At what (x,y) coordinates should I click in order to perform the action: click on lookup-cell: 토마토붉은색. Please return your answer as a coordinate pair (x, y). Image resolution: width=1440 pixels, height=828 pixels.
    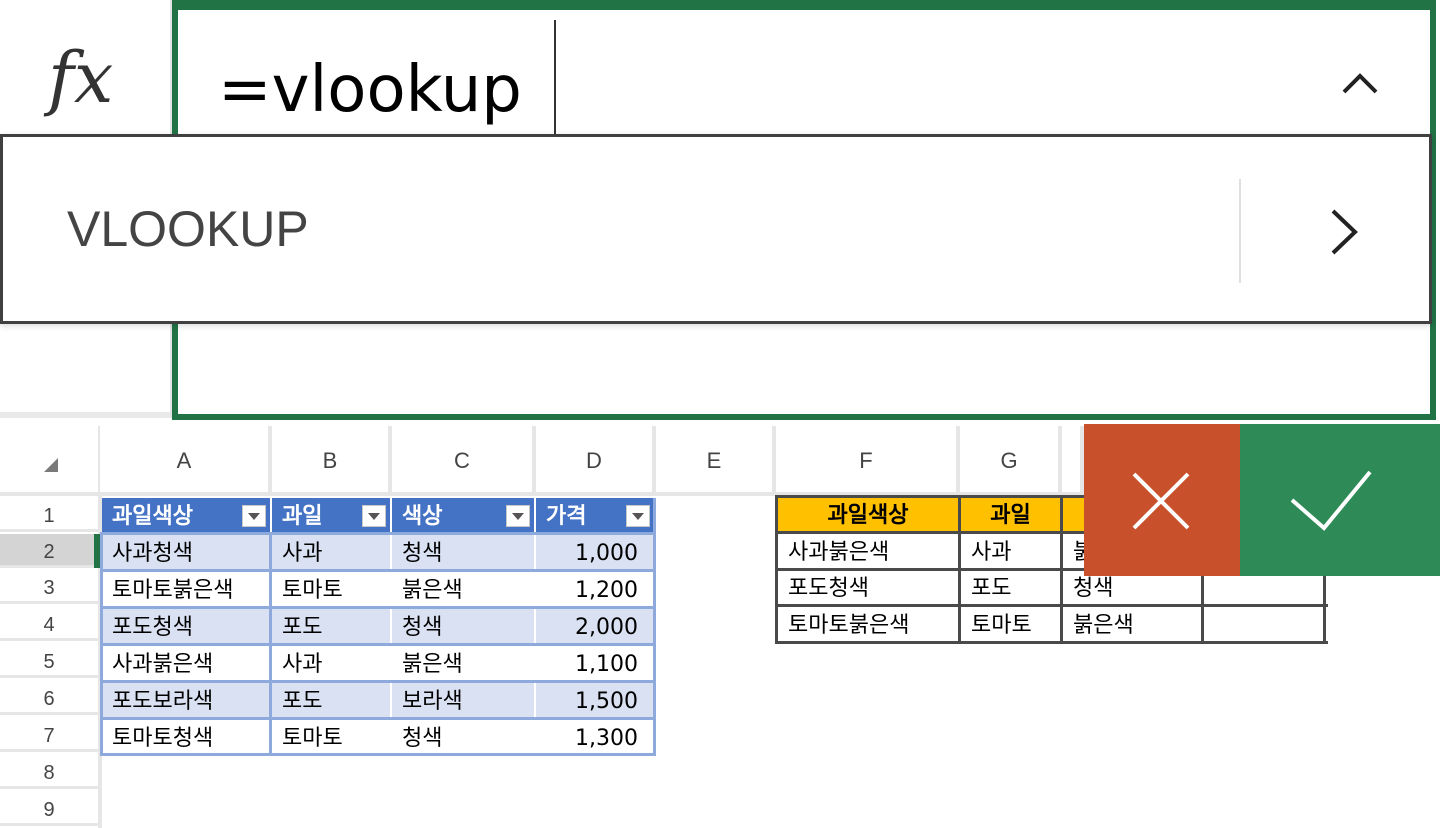
    Looking at the image, I should click on (868, 626).